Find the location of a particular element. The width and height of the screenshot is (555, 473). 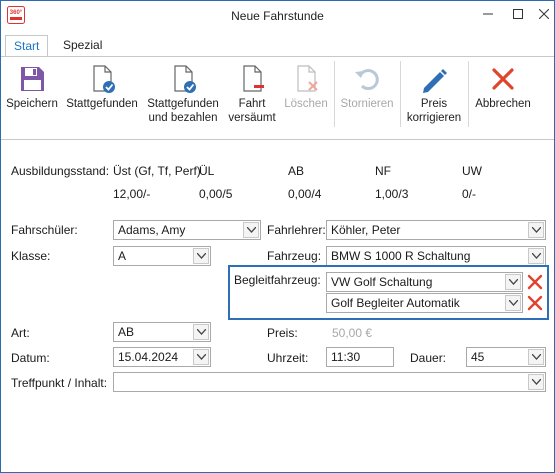

class-value: A is located at coordinates (122, 256).